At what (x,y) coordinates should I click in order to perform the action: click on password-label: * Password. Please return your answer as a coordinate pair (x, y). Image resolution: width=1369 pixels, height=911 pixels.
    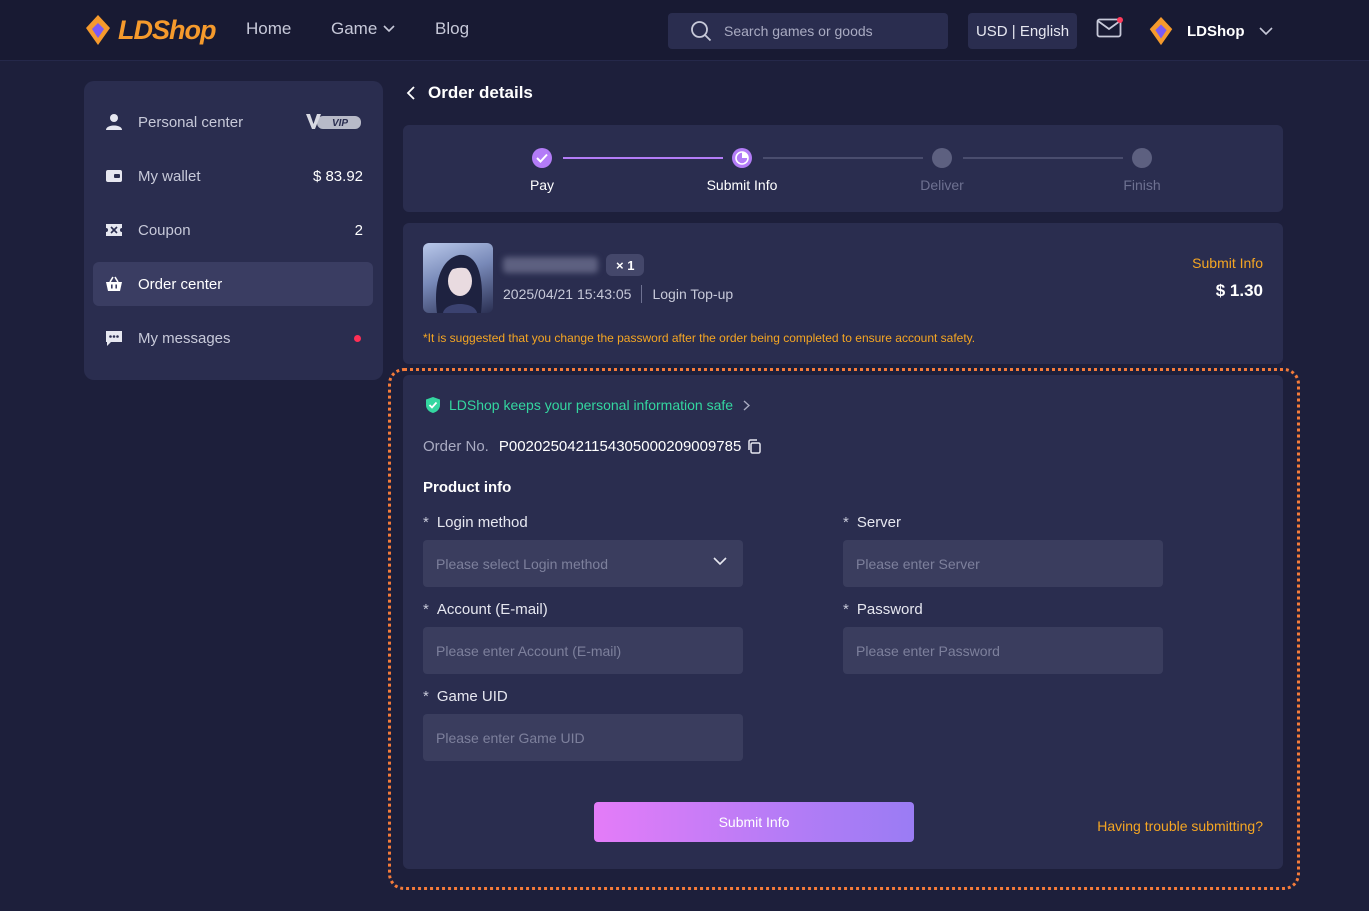
    Looking at the image, I should click on (883, 609).